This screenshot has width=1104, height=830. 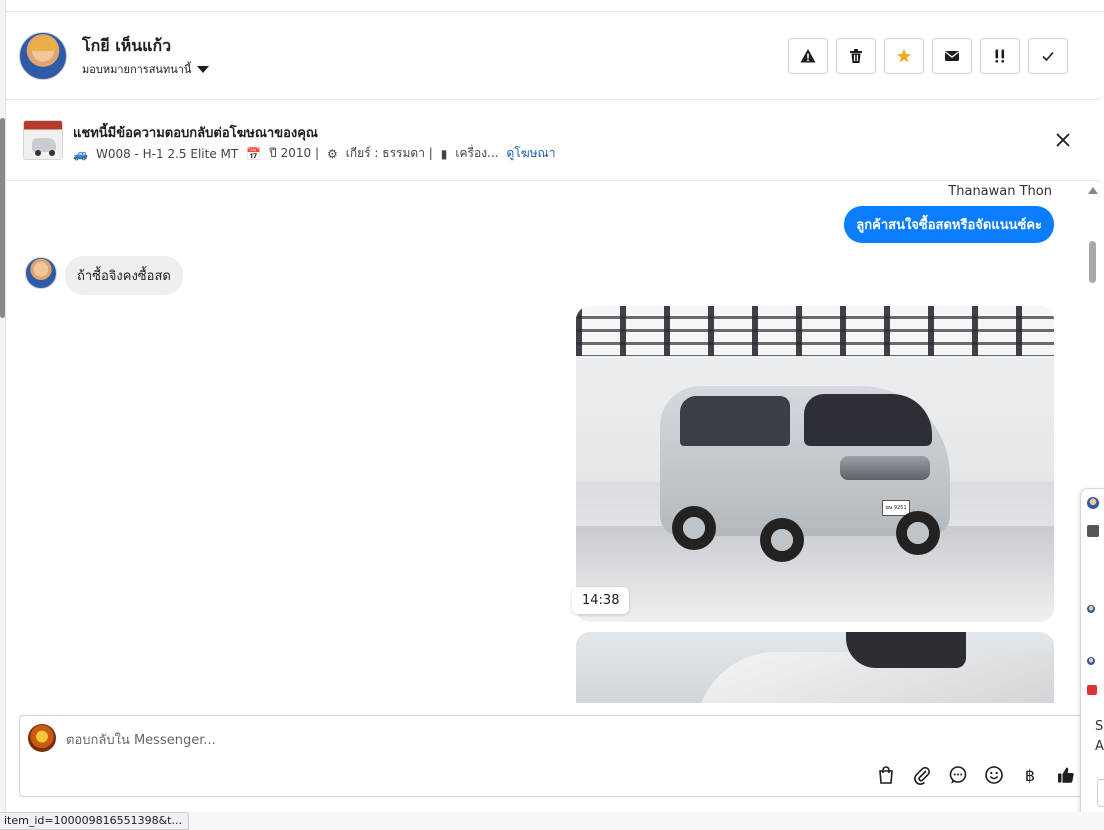 I want to click on warning-icon, so click(x=808, y=56).